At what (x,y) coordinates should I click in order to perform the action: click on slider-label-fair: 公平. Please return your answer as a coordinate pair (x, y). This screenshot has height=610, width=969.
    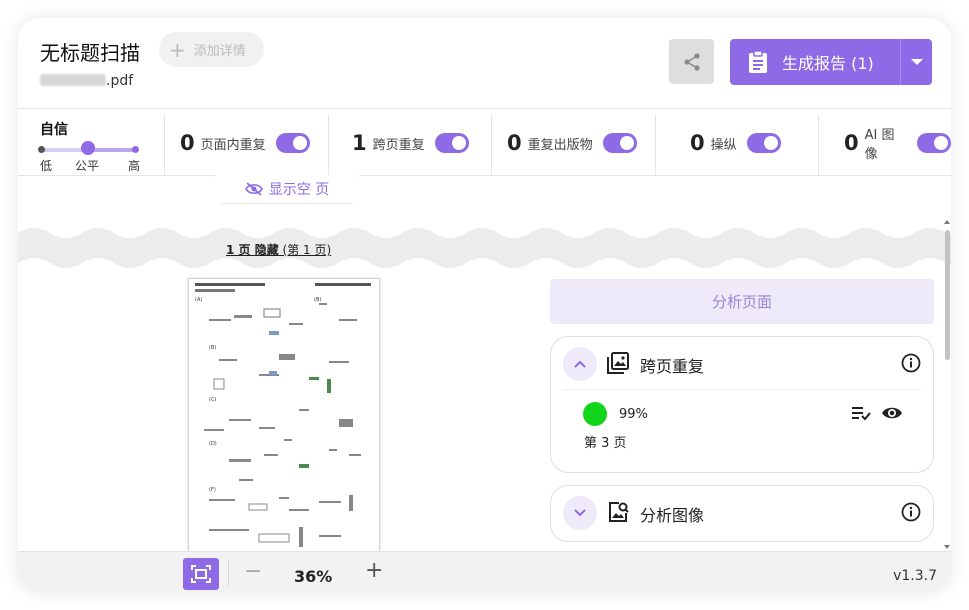
    Looking at the image, I should click on (87, 166).